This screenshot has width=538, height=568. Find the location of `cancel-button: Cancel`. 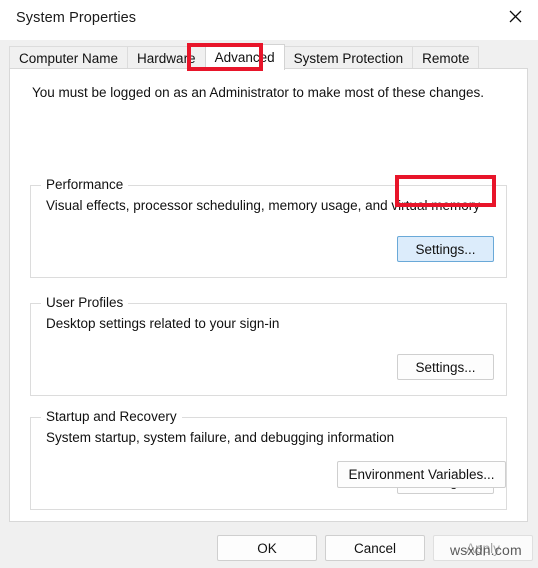

cancel-button: Cancel is located at coordinates (375, 548).